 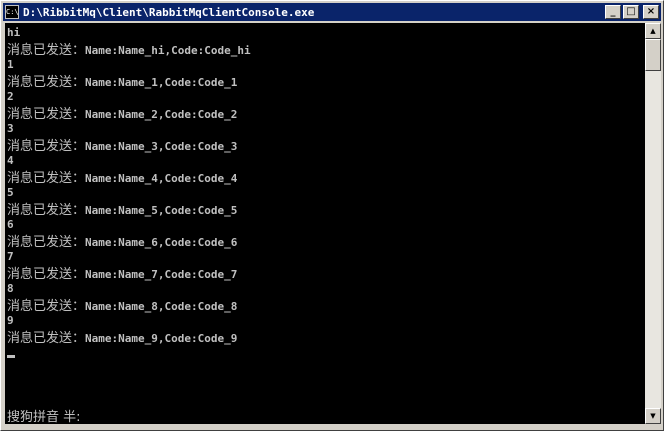 What do you see at coordinates (161, 210) in the screenshot?
I see `message-body: Name:Name_5,Code:Code_5` at bounding box center [161, 210].